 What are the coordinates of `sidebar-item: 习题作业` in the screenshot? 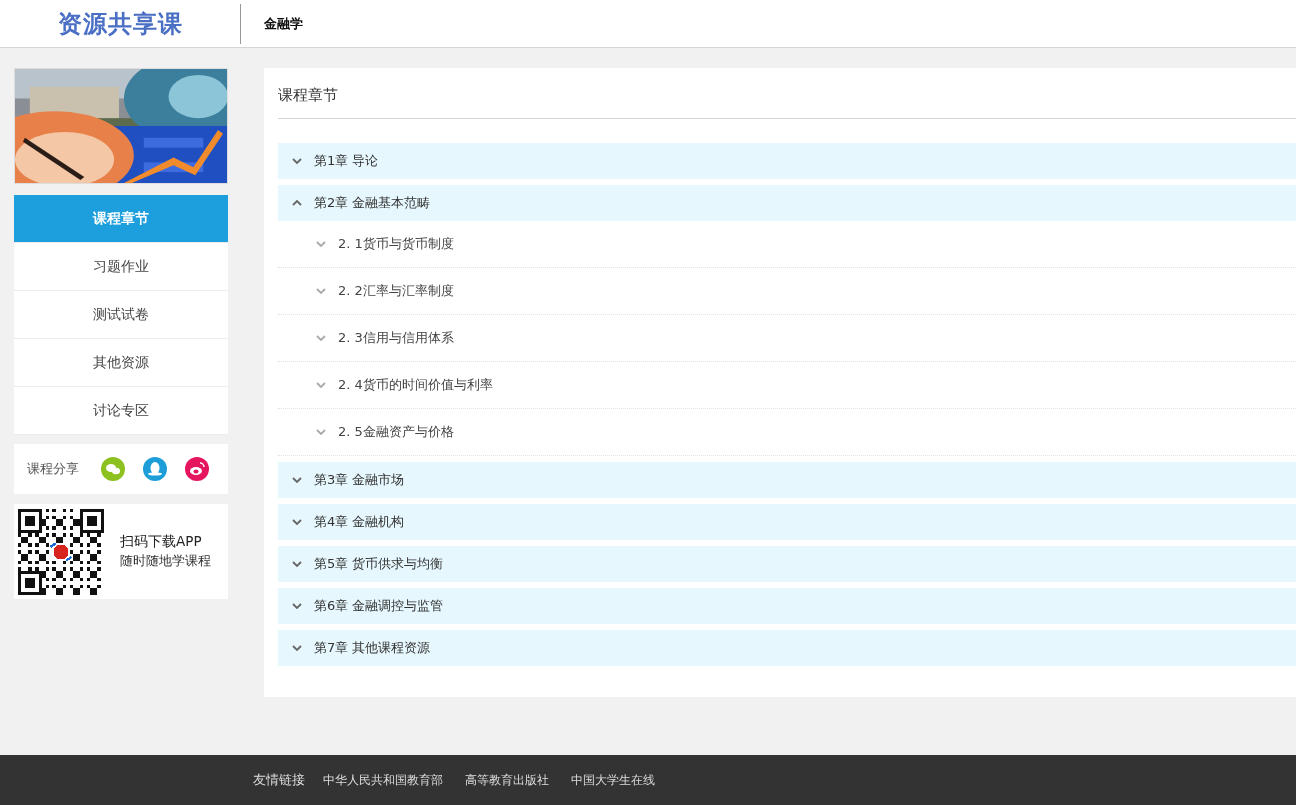 It's located at (121, 267).